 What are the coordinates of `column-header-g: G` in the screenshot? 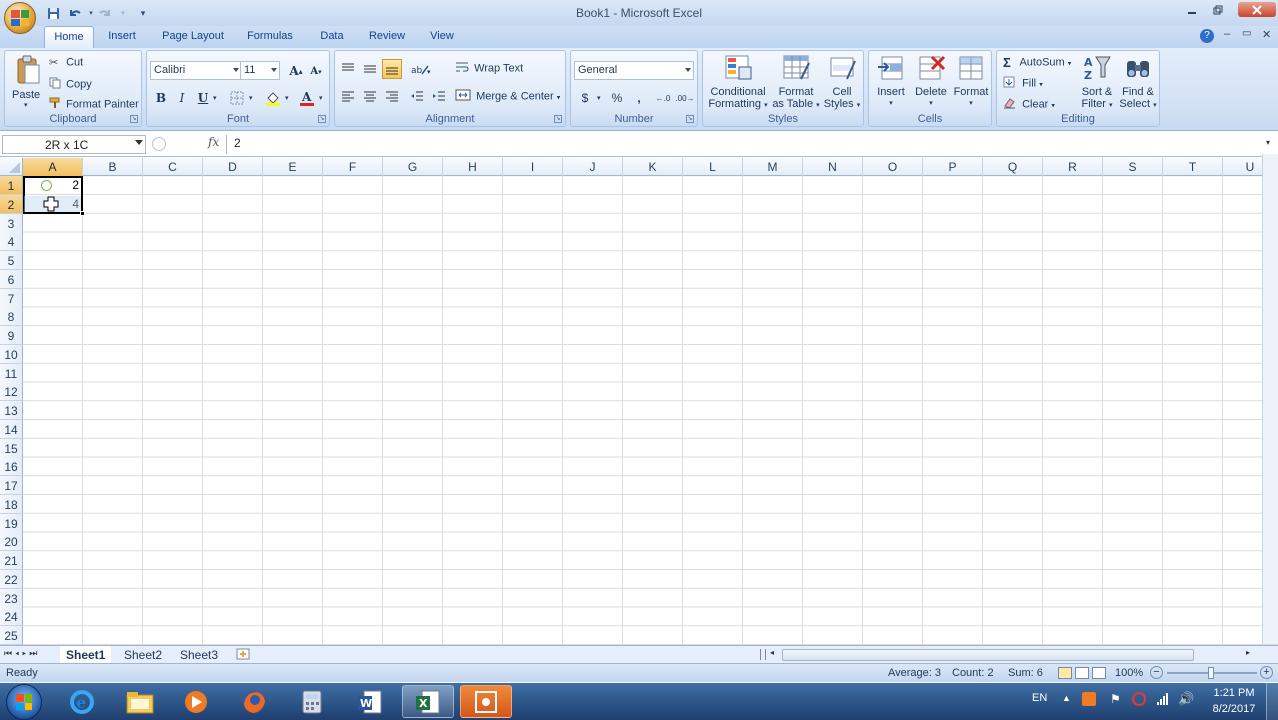 It's located at (413, 167).